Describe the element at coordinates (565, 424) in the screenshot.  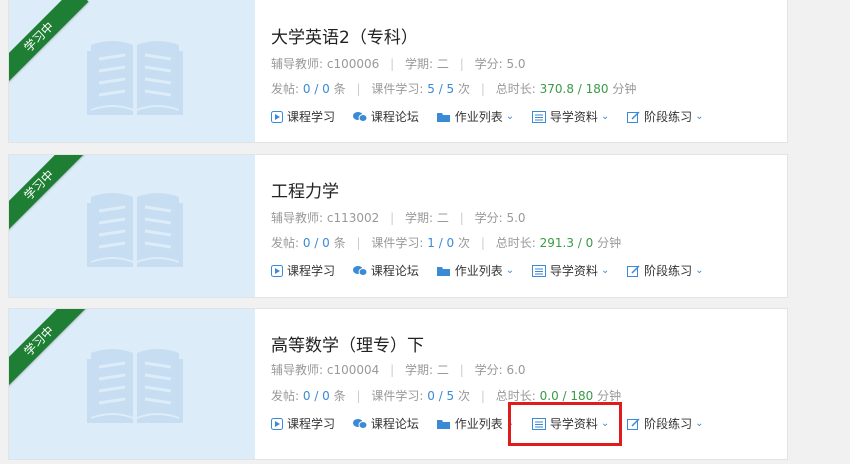
I see `highlight-box` at that location.